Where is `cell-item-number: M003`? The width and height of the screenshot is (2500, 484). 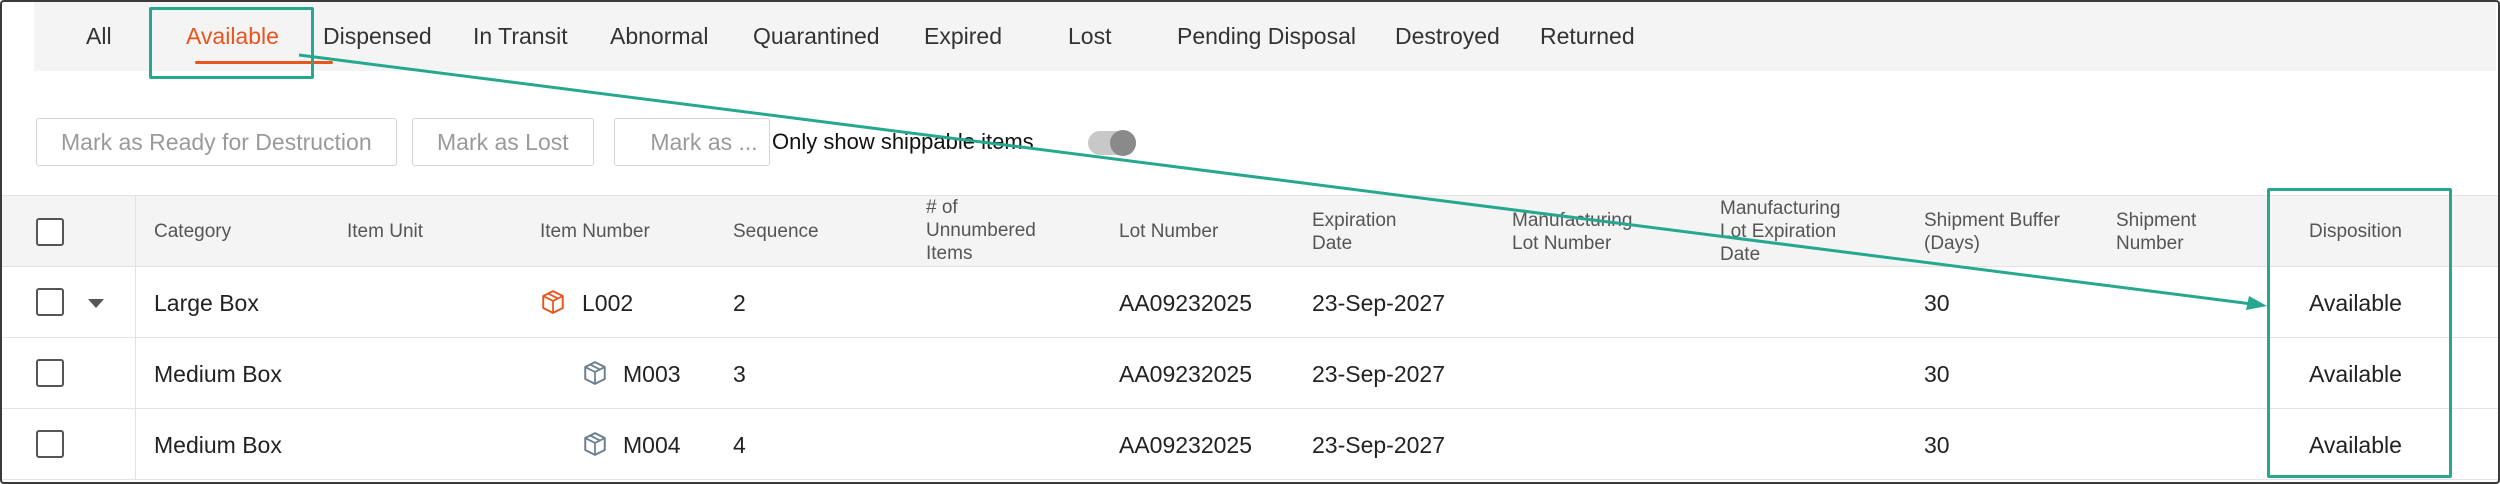 cell-item-number: M003 is located at coordinates (652, 374).